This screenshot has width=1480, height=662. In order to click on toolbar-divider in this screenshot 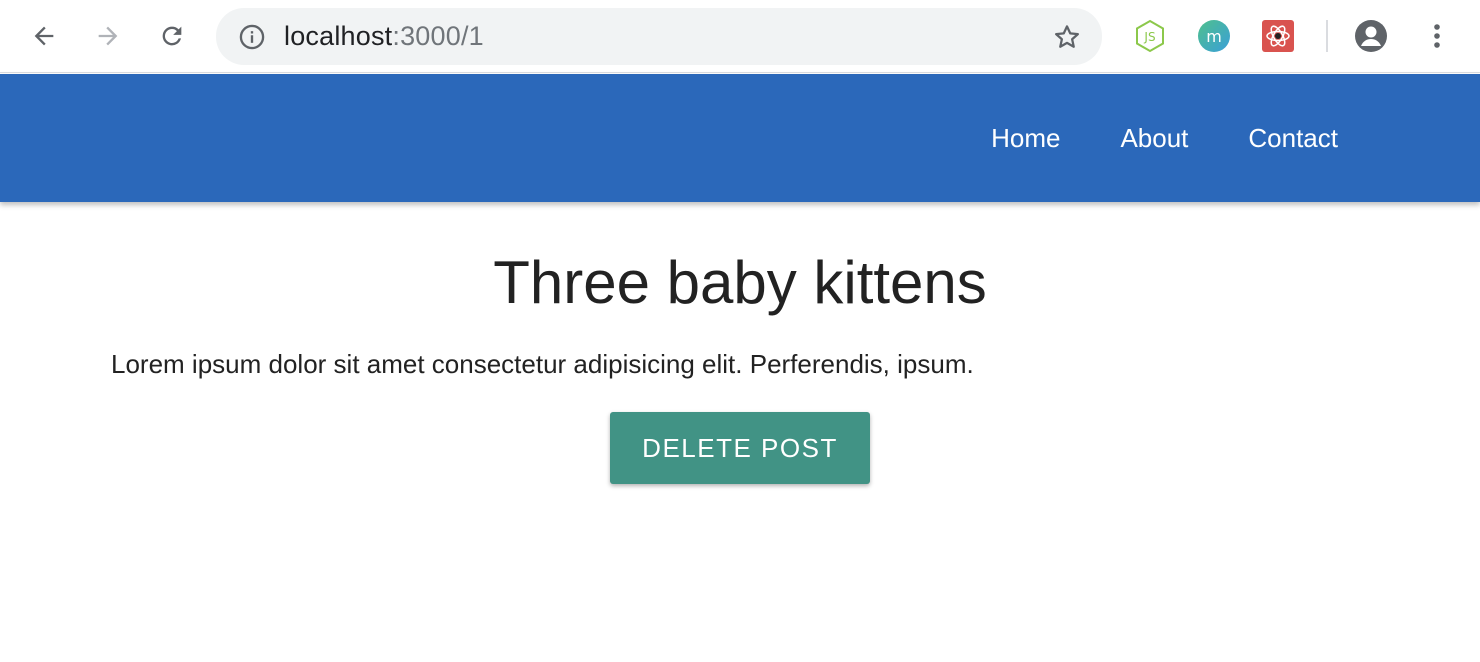, I will do `click(1327, 36)`.